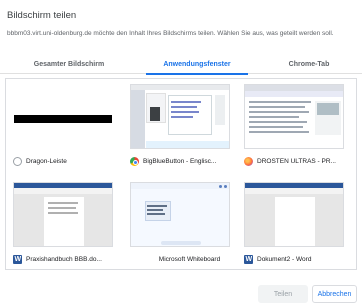  What do you see at coordinates (284, 259) in the screenshot?
I see `window-label: Dokument2 - Word` at bounding box center [284, 259].